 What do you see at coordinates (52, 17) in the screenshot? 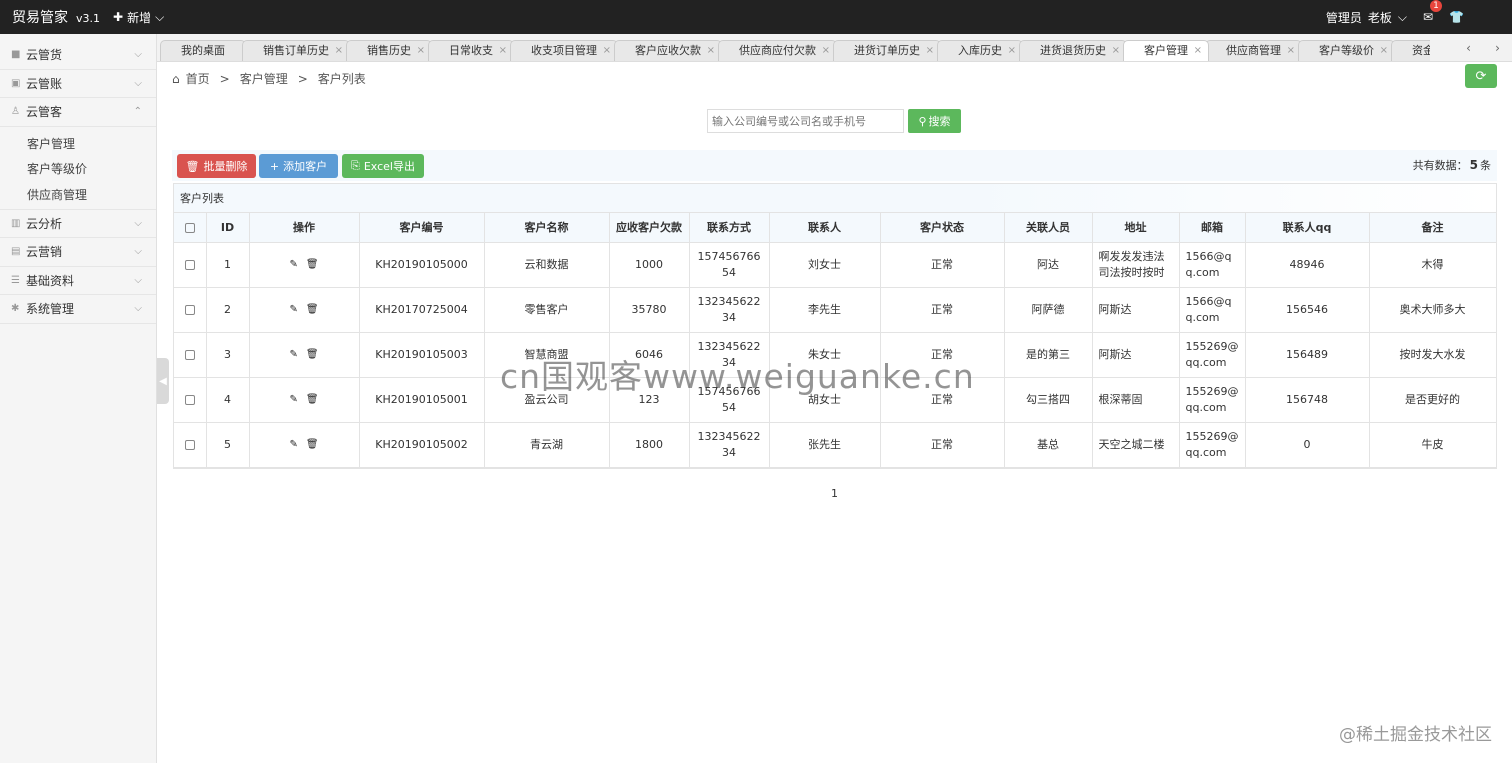
I see `app-brand: 贸易管家 v3.1` at bounding box center [52, 17].